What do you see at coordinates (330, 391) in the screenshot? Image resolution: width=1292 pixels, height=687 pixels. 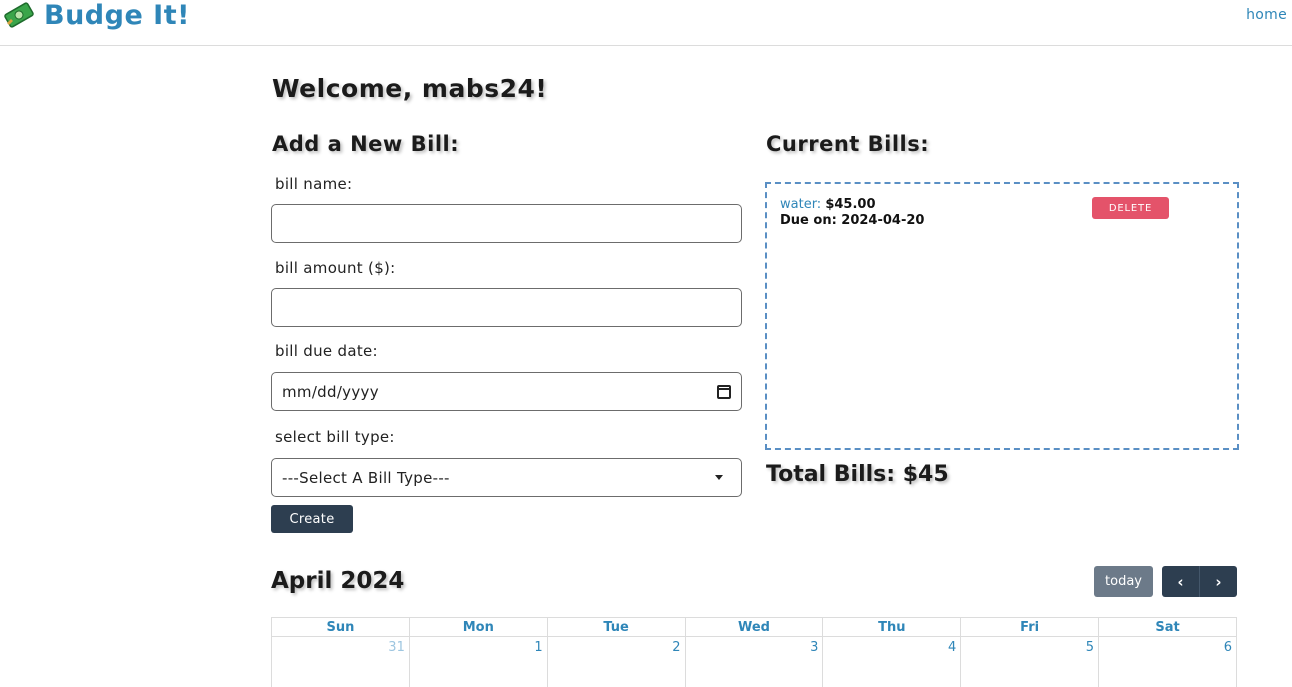 I see `date-placeholder: mm/dd/yyyy` at bounding box center [330, 391].